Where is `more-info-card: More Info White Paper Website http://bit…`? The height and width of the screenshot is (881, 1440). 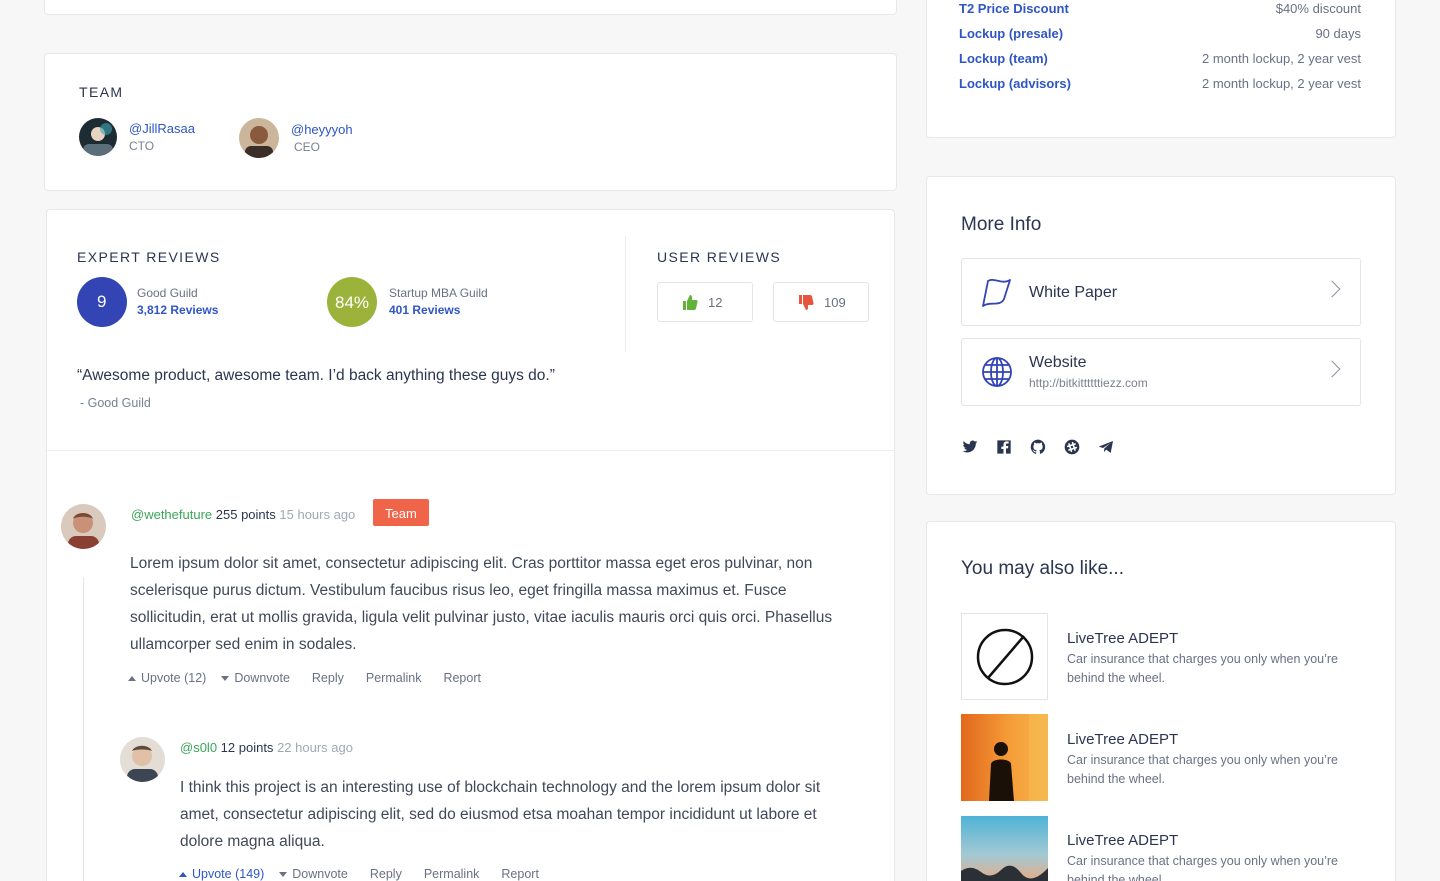 more-info-card: More Info White Paper Website http://bit… is located at coordinates (1161, 335).